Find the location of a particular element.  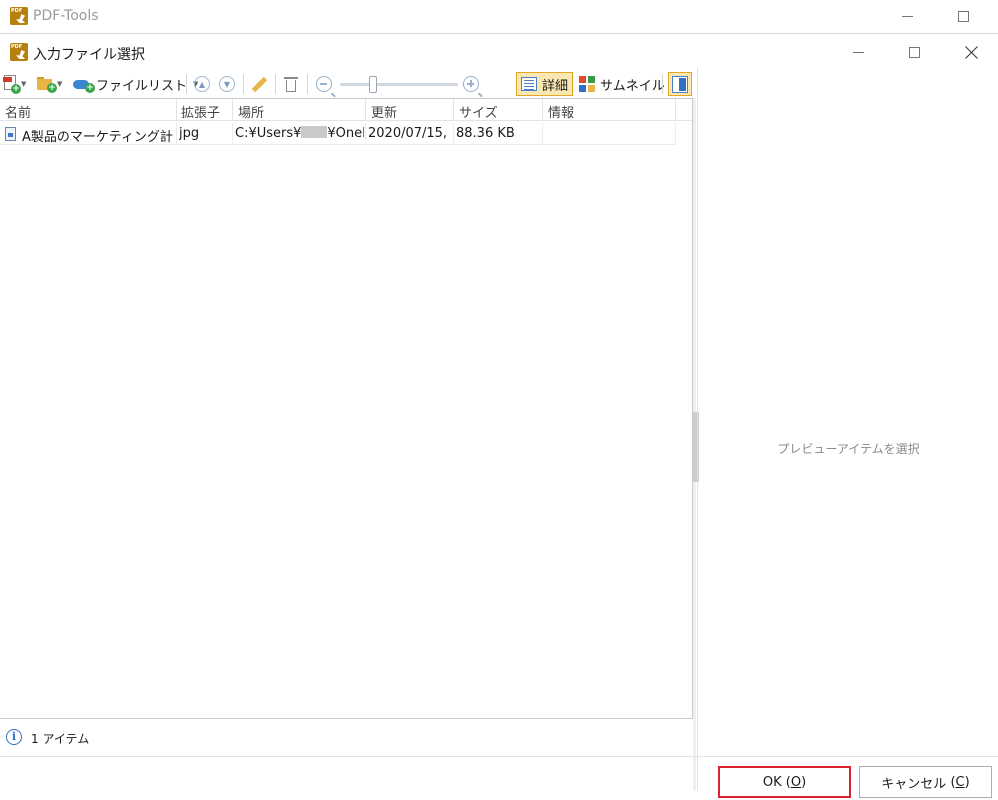

zoom-slider-thumb is located at coordinates (373, 84).